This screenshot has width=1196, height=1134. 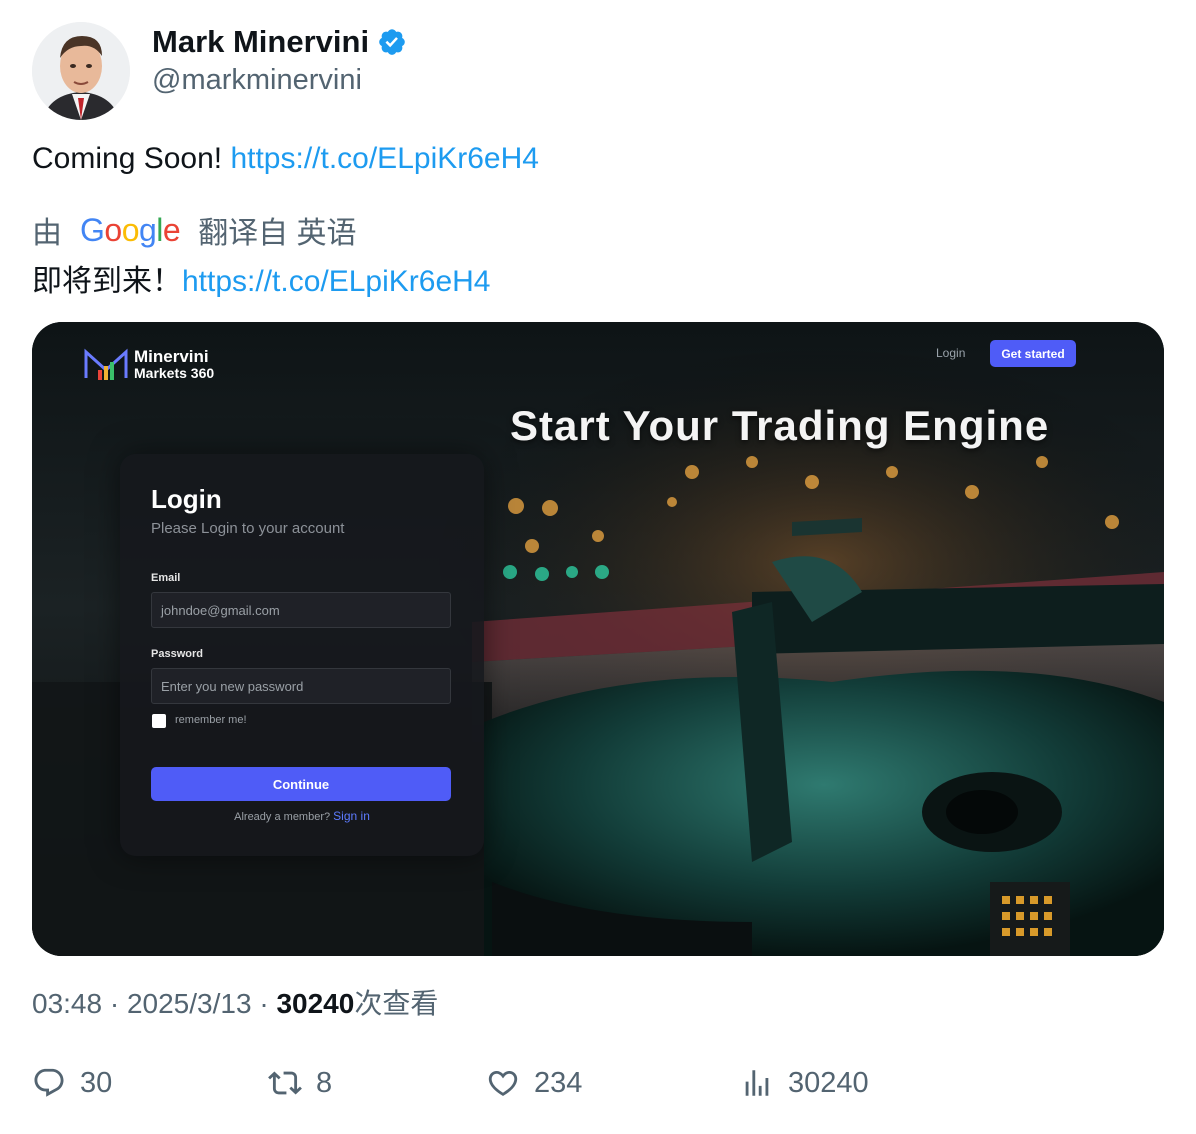 What do you see at coordinates (324, 1082) in the screenshot?
I see `retweet-count: 8` at bounding box center [324, 1082].